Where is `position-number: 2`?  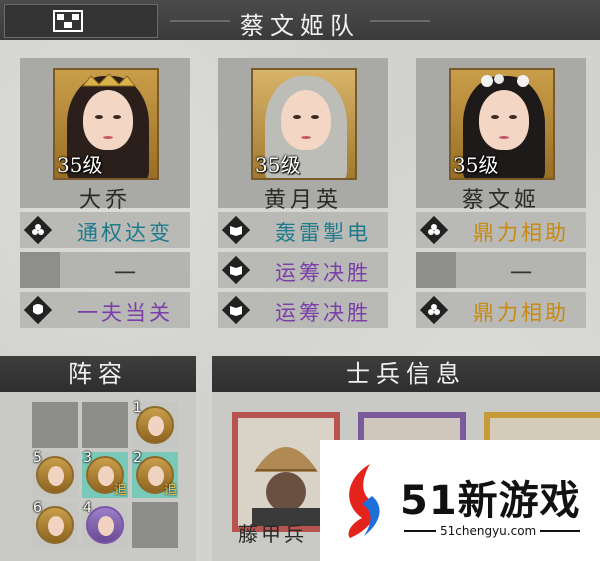 position-number: 2 is located at coordinates (137, 458).